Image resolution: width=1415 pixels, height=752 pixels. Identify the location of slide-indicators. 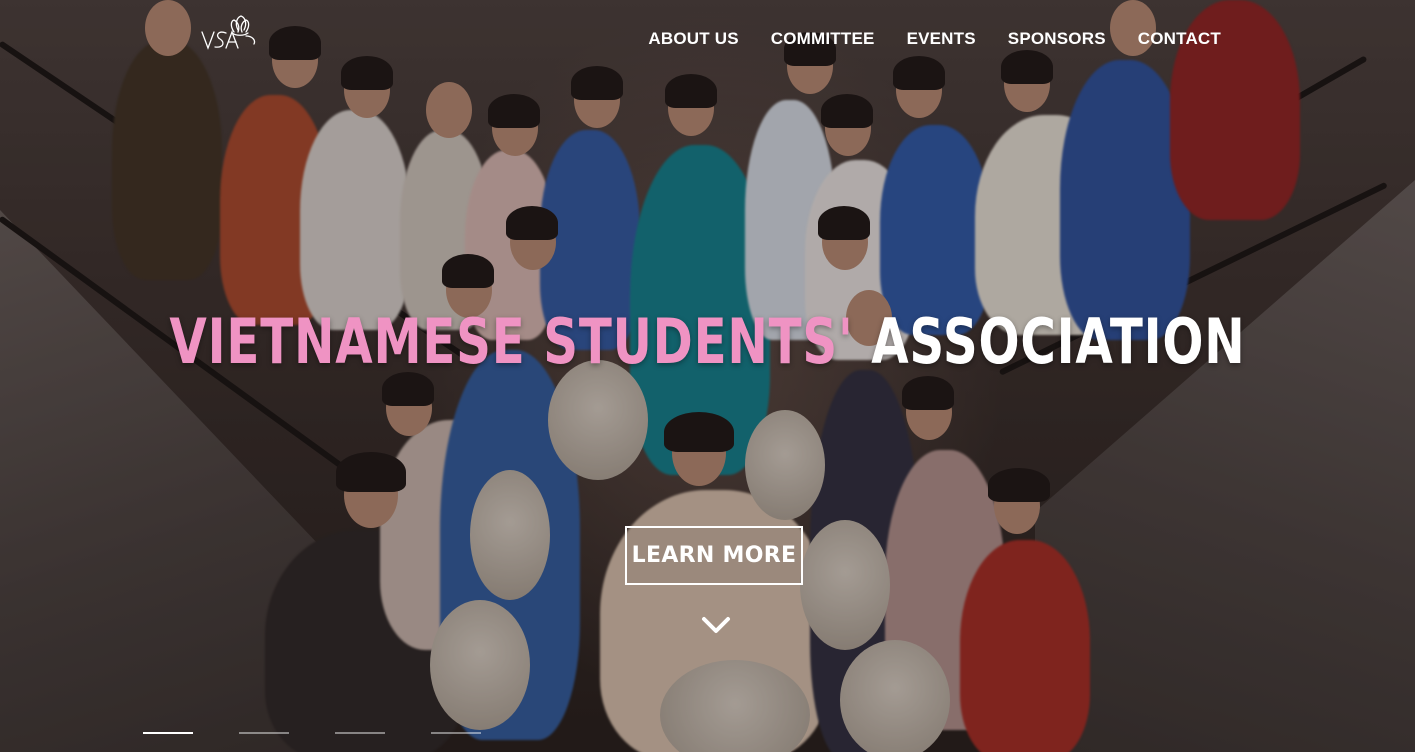
(312, 733).